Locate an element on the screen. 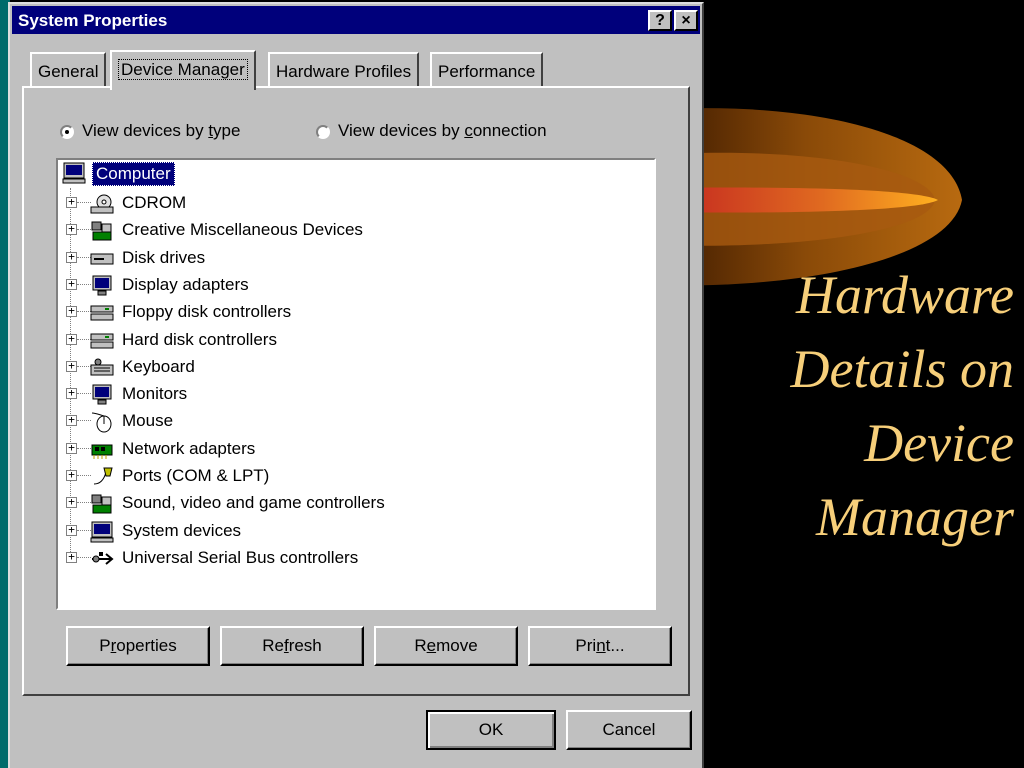 This screenshot has height=768, width=1024. slide-title-line: Details on is located at coordinates (902, 369).